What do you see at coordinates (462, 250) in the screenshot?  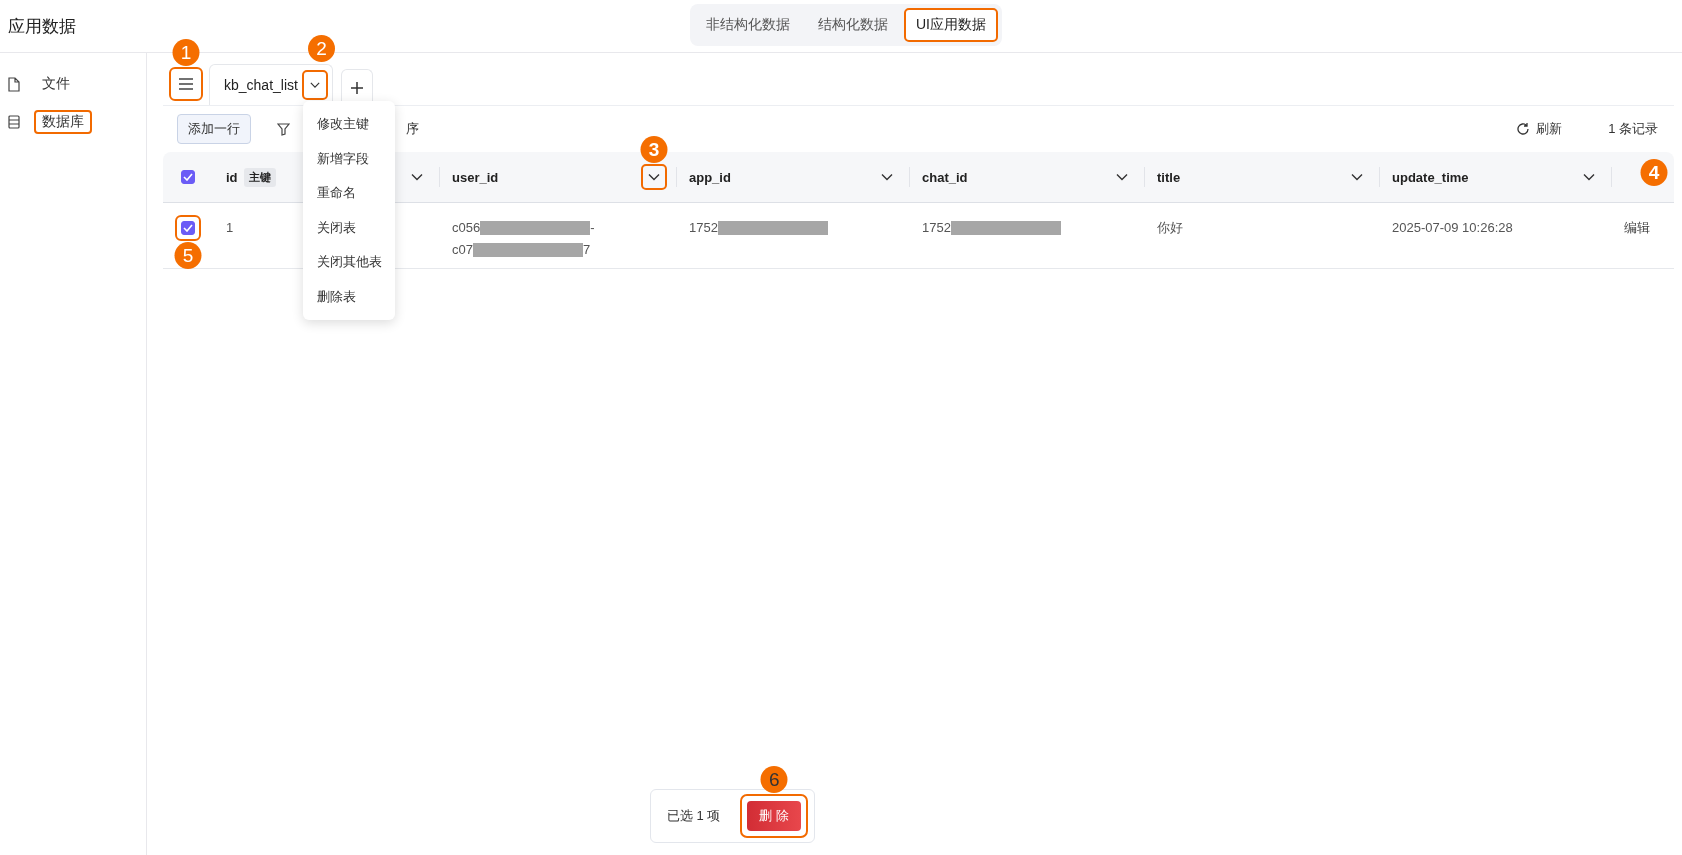 I see `cell-text: c07` at bounding box center [462, 250].